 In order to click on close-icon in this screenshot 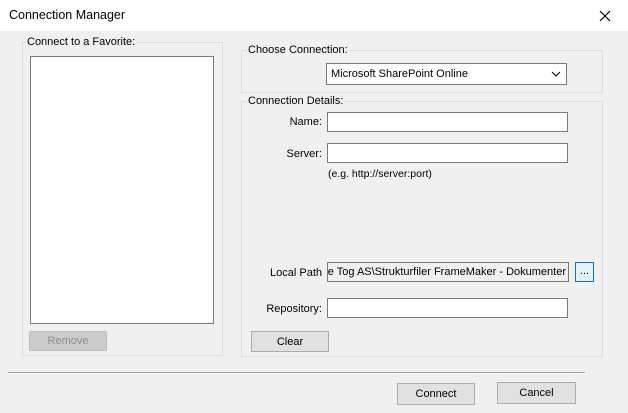, I will do `click(605, 15)`.